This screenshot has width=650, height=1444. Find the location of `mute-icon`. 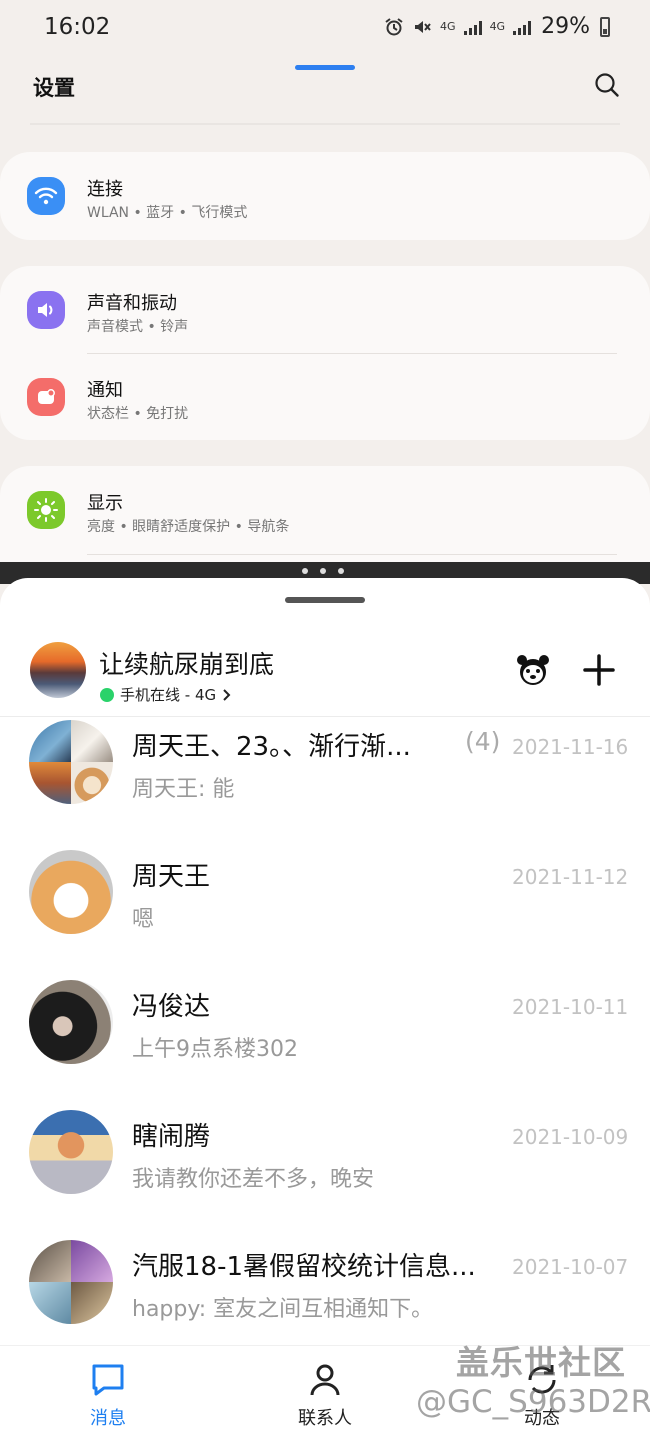

mute-icon is located at coordinates (423, 26).